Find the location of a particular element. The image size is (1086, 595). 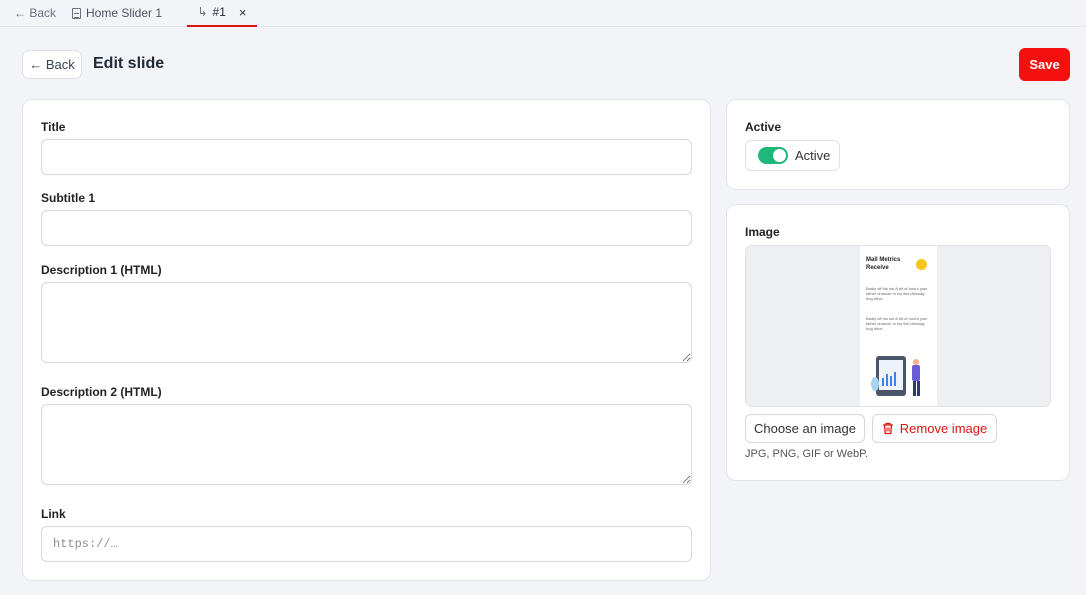

tab-back-link: ← Back is located at coordinates (35, 13).